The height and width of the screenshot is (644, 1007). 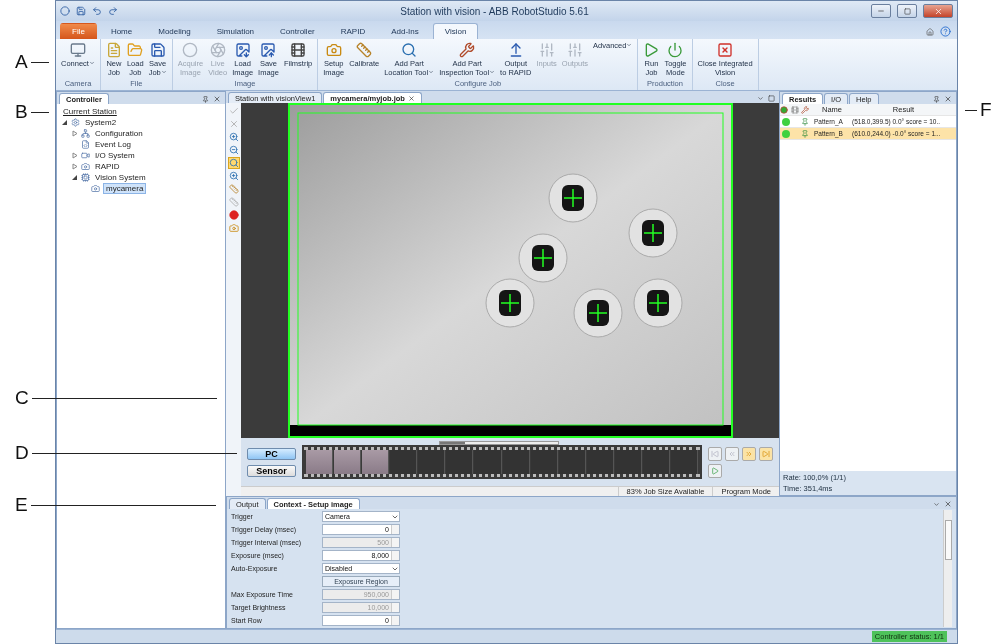 I want to click on source-button: Sensor, so click(x=271, y=470).